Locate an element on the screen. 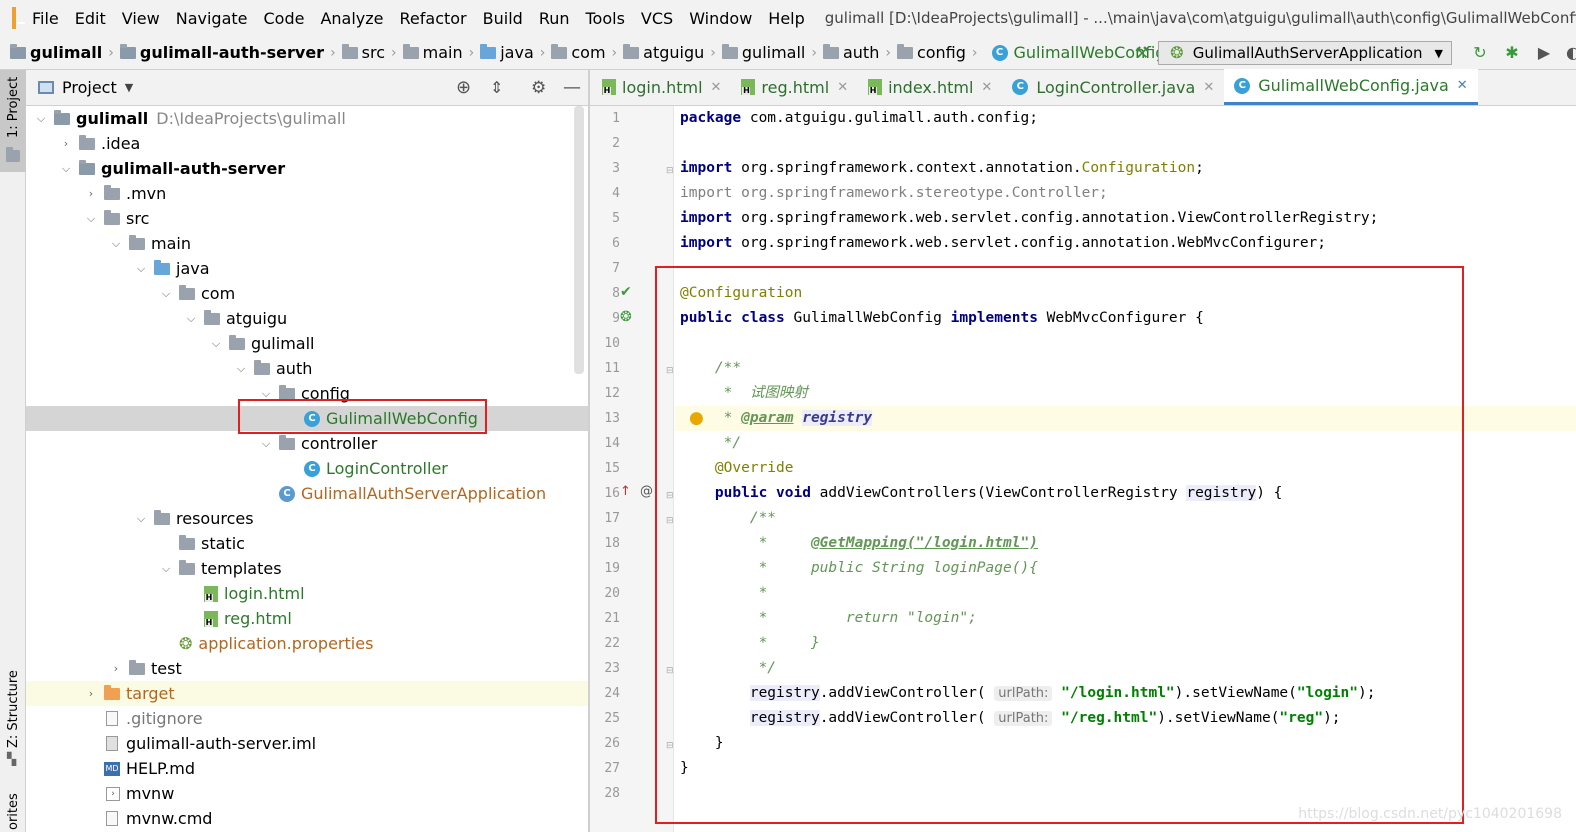 This screenshot has width=1576, height=832. tree-item: .gitignore is located at coordinates (307, 718).